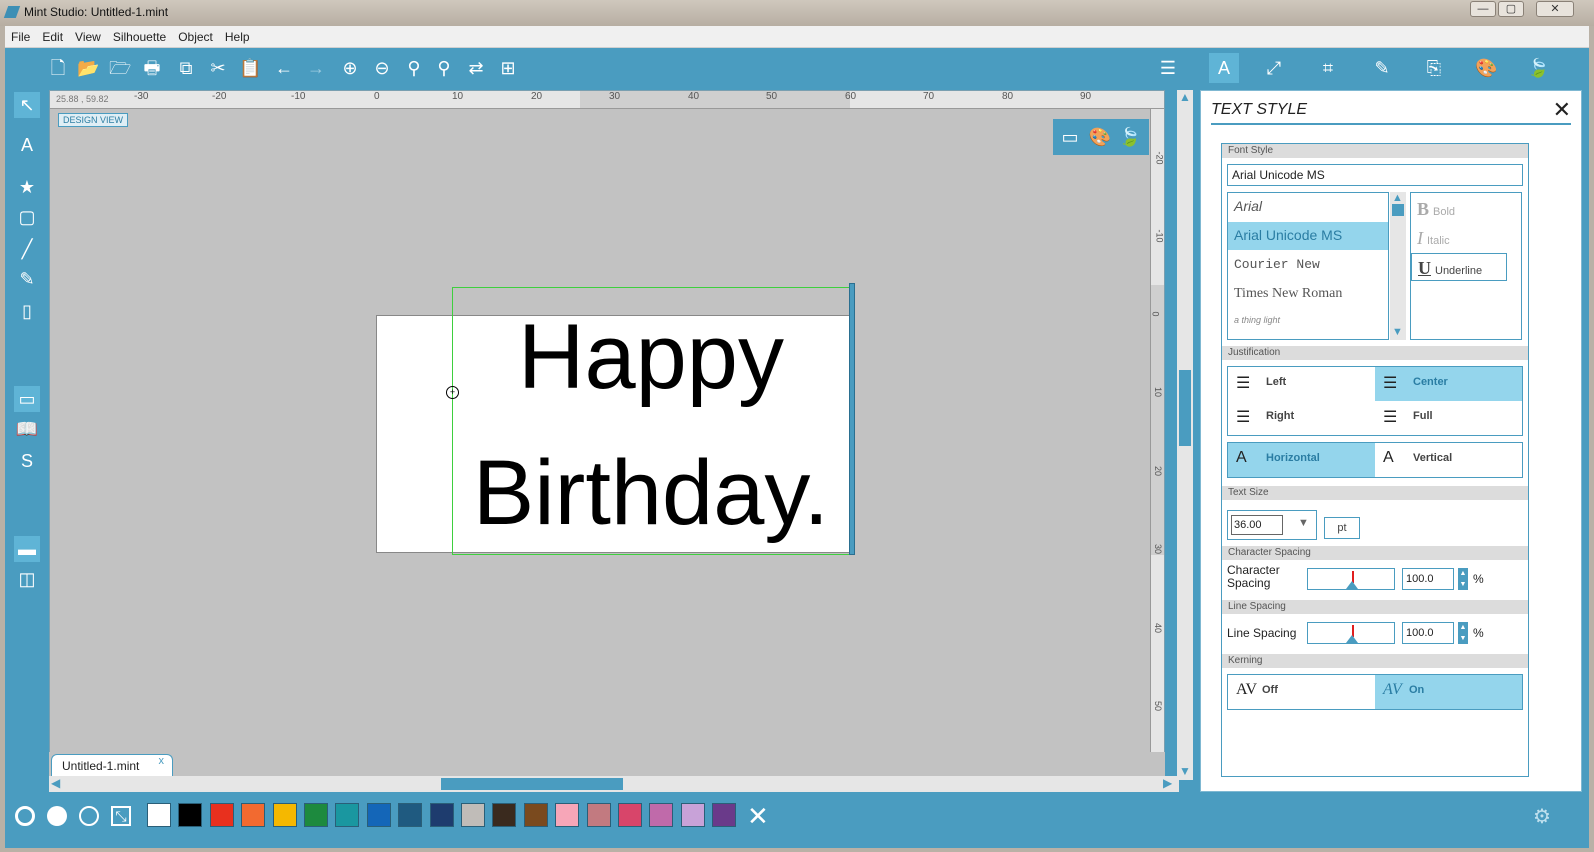 Image resolution: width=1594 pixels, height=852 pixels. What do you see at coordinates (1486, 68) in the screenshot?
I see `fill-color-icon: 🎨` at bounding box center [1486, 68].